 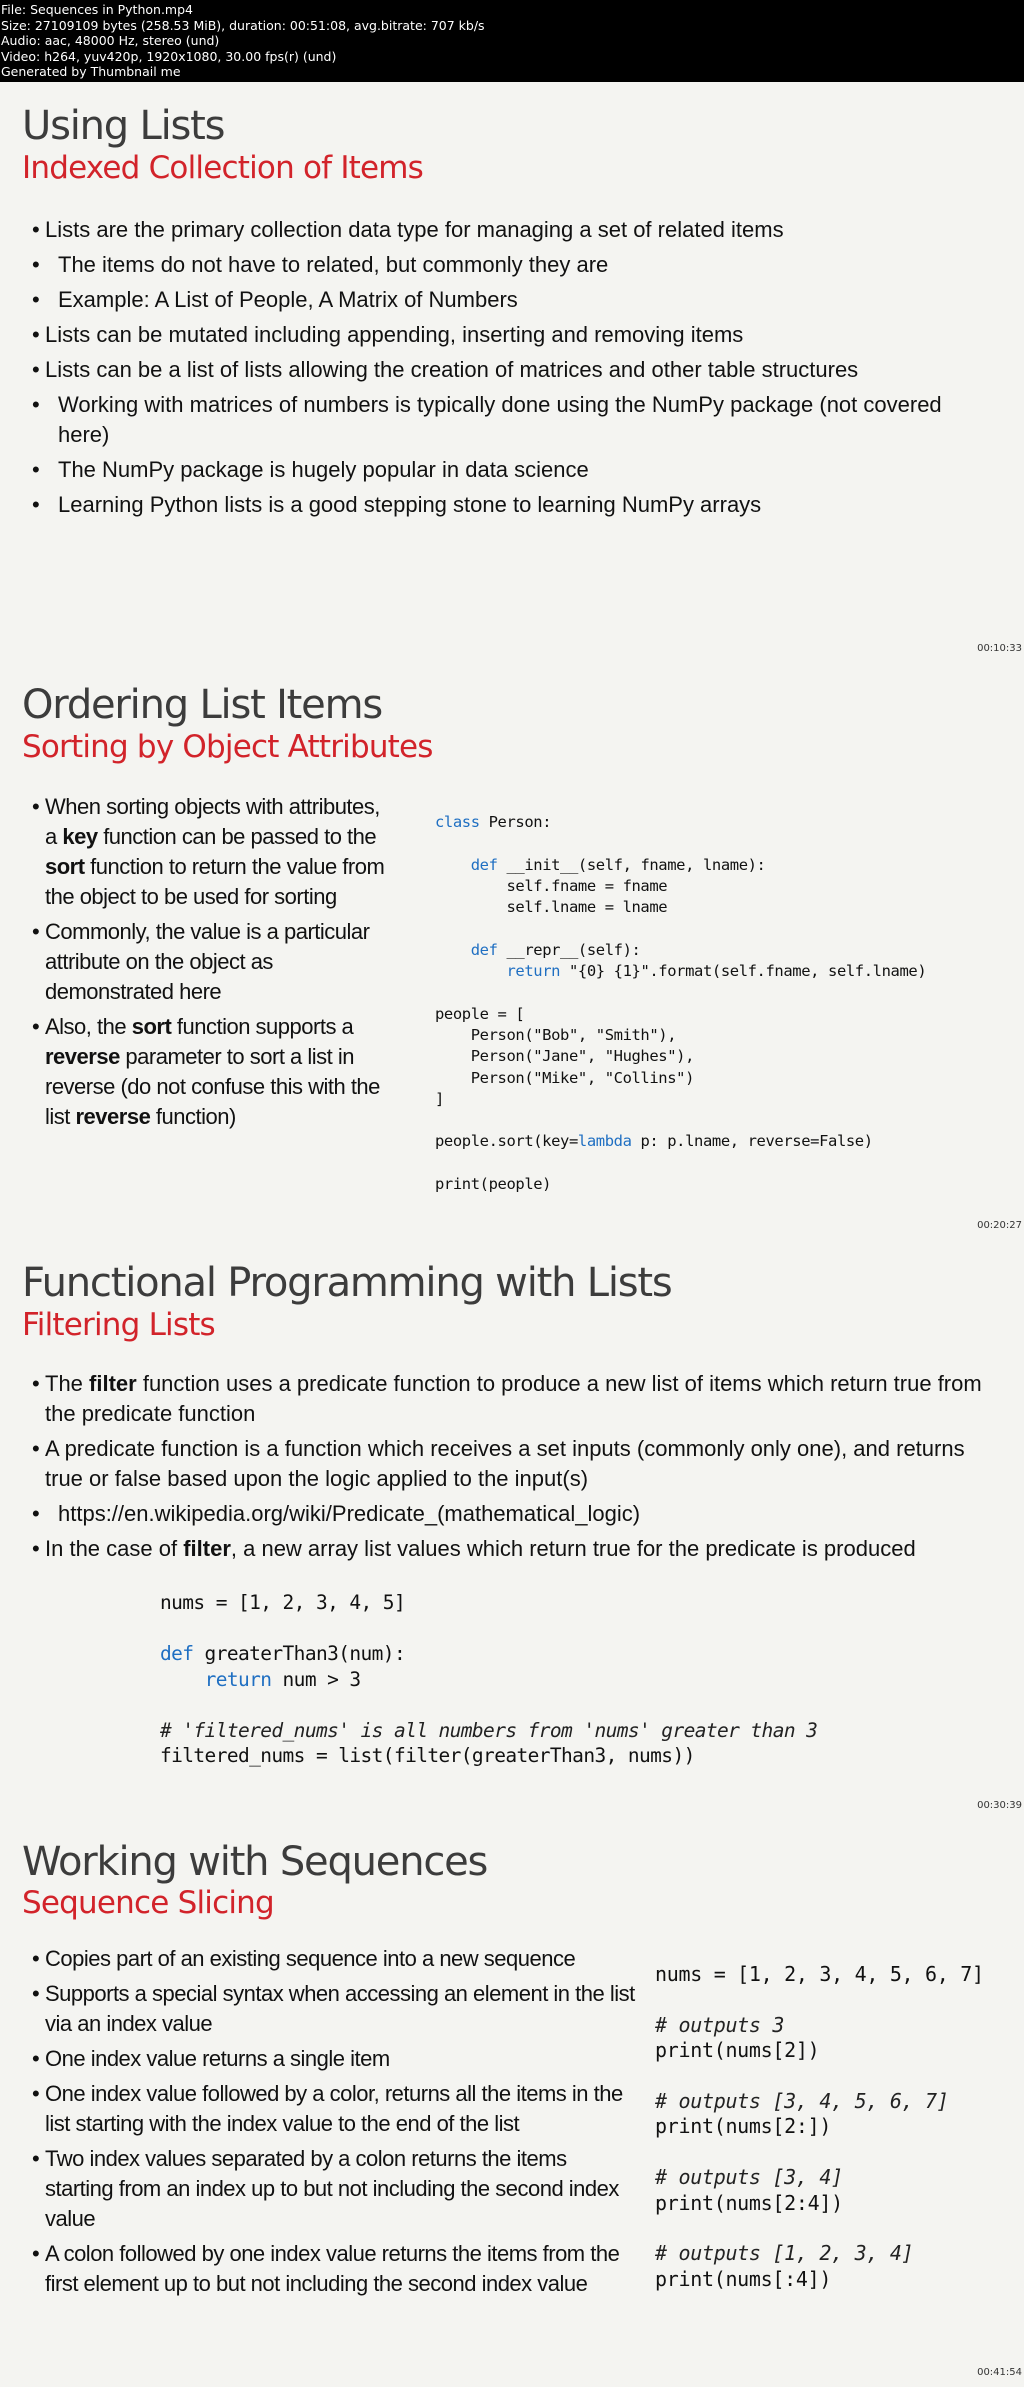 What do you see at coordinates (480, 1013) in the screenshot?
I see `code-line: people = [` at bounding box center [480, 1013].